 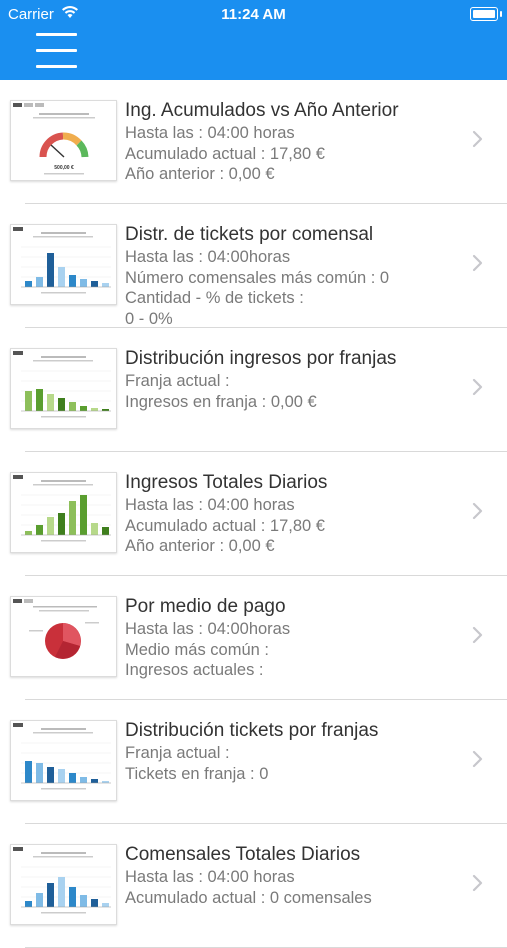 I want to click on report-title: Comensales Totales Diarios, so click(x=243, y=854).